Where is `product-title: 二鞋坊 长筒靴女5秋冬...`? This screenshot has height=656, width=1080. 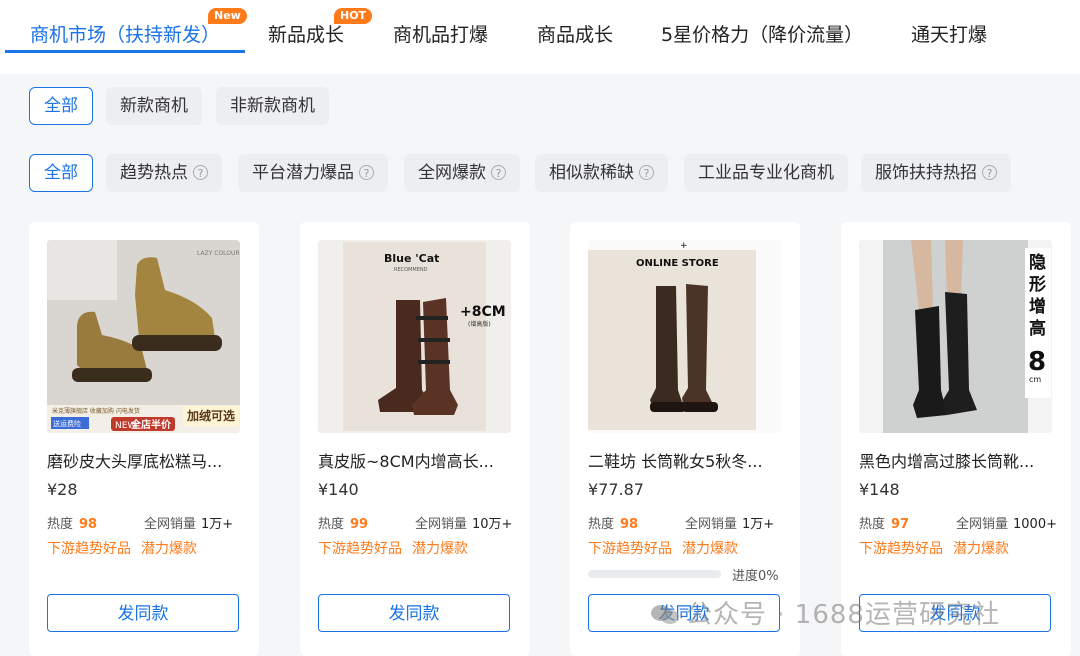 product-title: 二鞋坊 长筒靴女5秋冬... is located at coordinates (685, 460).